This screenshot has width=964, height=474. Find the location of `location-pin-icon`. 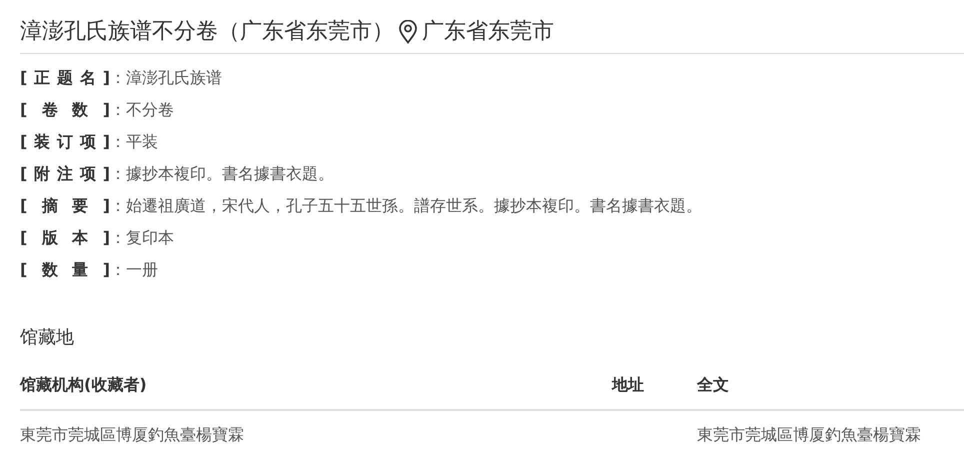

location-pin-icon is located at coordinates (408, 32).